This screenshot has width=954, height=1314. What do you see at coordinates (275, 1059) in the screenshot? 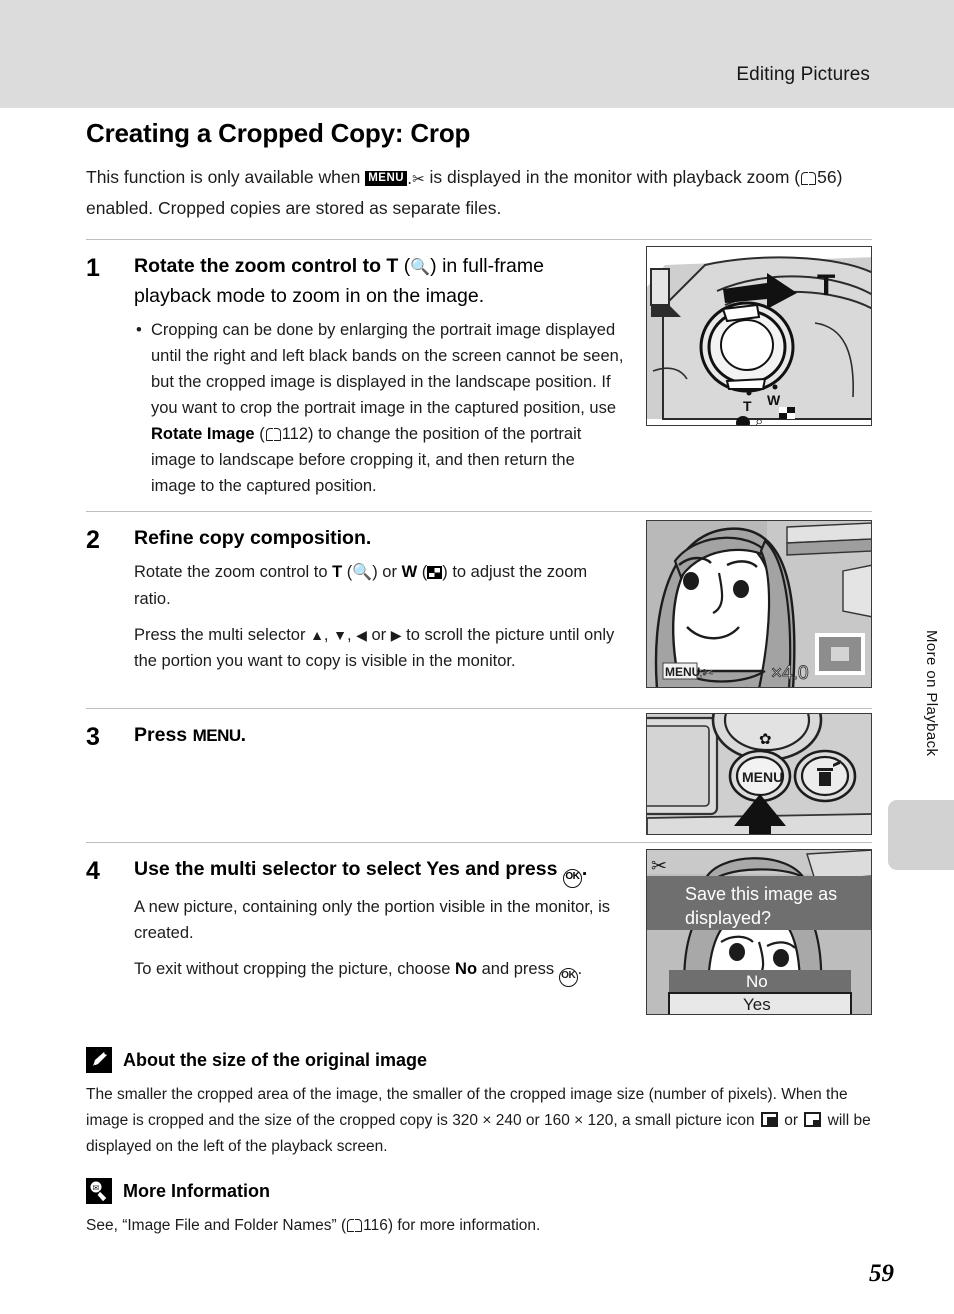
I see `note-1-title: About the size of the original image` at bounding box center [275, 1059].